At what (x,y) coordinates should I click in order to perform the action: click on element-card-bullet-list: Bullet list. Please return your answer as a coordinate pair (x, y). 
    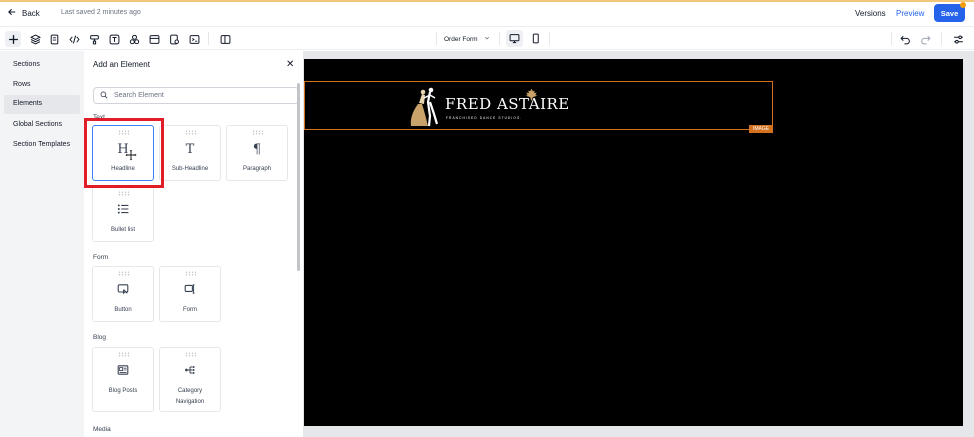
    Looking at the image, I should click on (123, 214).